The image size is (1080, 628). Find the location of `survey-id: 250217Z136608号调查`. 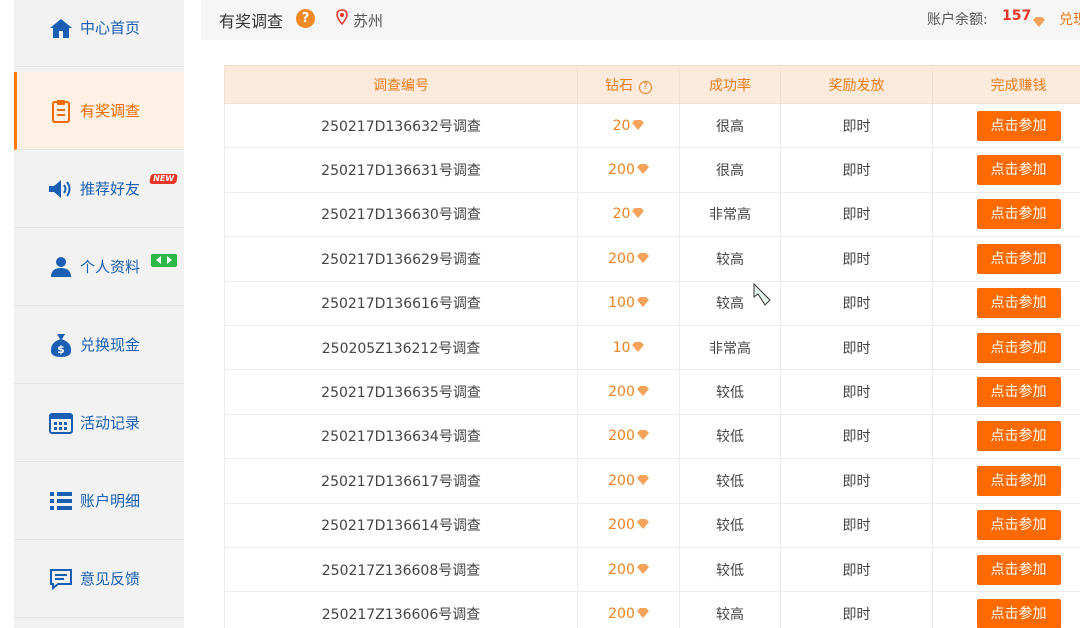

survey-id: 250217Z136608号调查 is located at coordinates (401, 570).